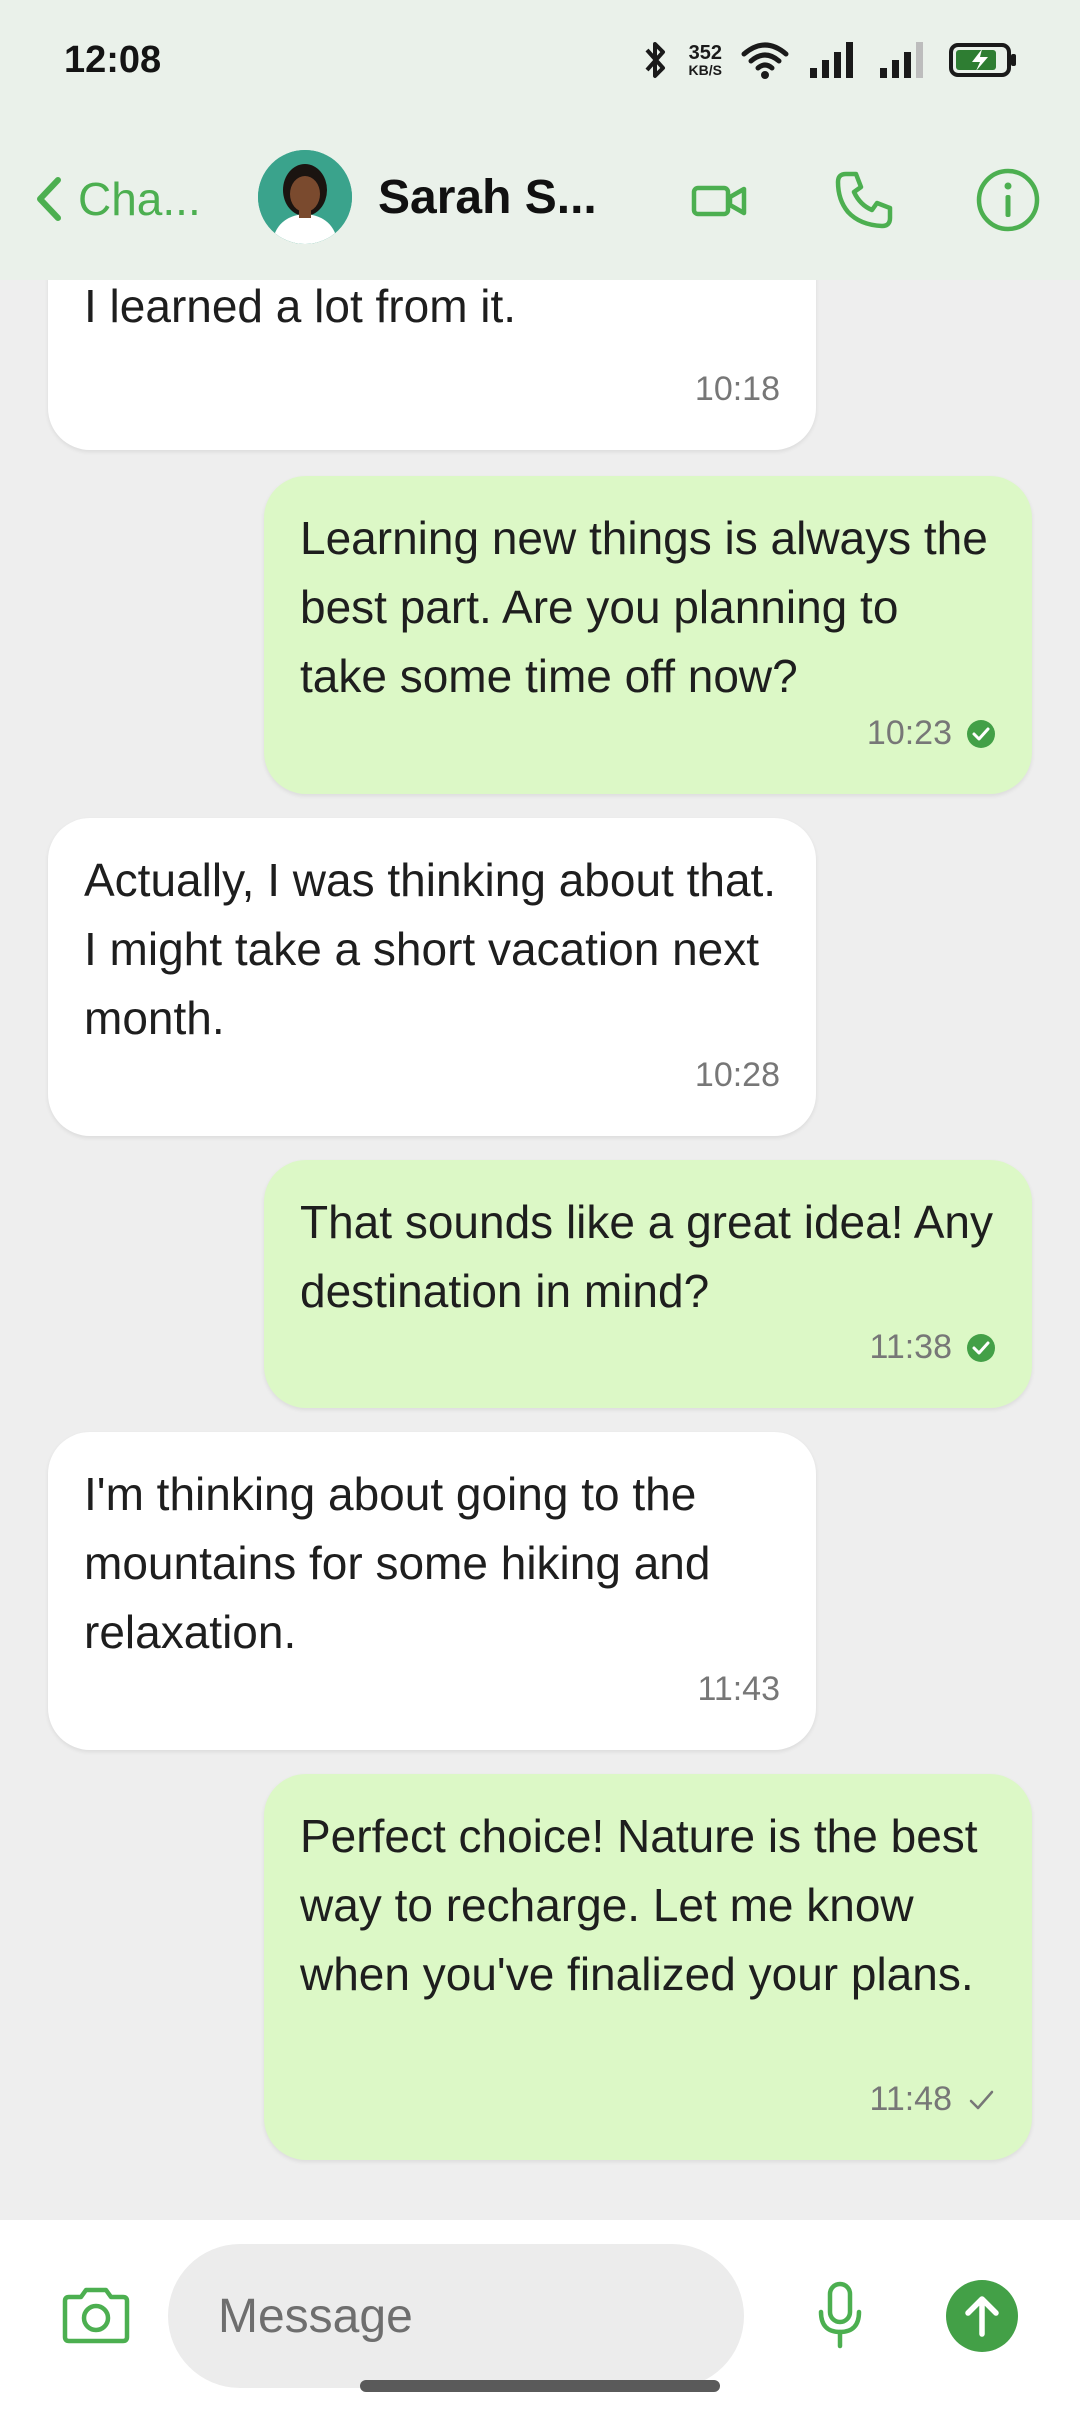 This screenshot has width=1080, height=2412. I want to click on info-icon, so click(1008, 200).